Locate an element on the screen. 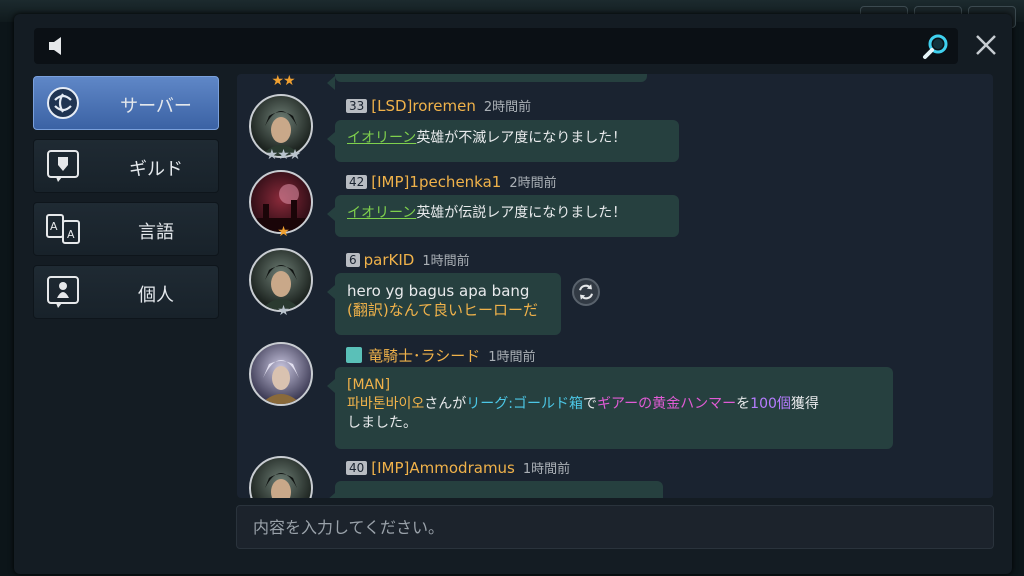 The height and width of the screenshot is (576, 1024). level-badge: 33 is located at coordinates (357, 106).